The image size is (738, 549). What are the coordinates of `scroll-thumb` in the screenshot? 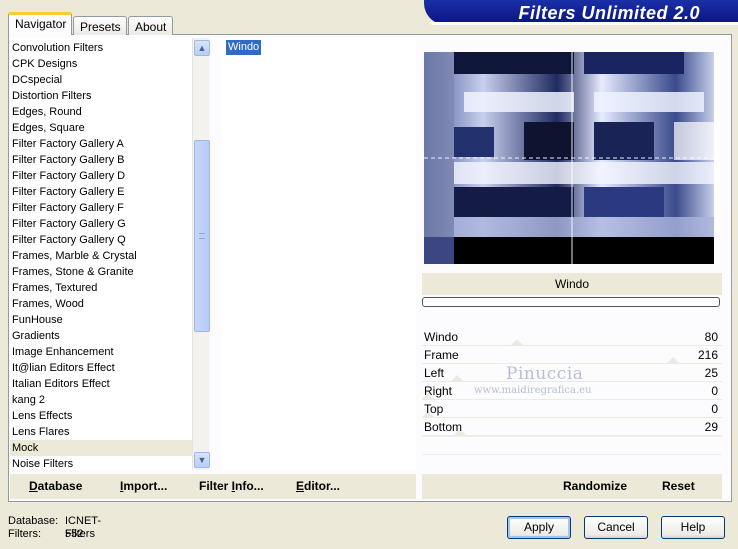 It's located at (202, 236).